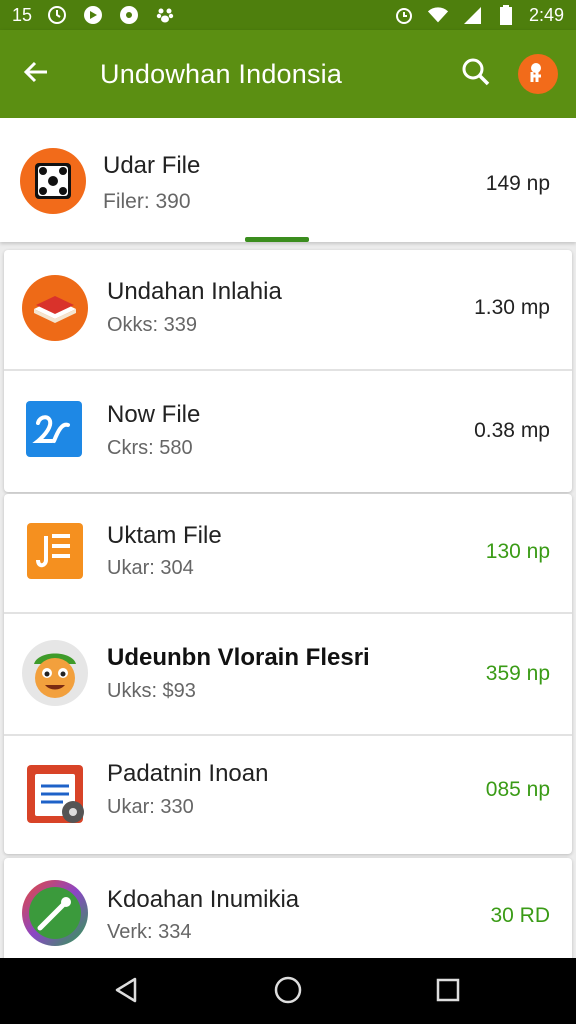  I want to click on media-icon, so click(129, 15).